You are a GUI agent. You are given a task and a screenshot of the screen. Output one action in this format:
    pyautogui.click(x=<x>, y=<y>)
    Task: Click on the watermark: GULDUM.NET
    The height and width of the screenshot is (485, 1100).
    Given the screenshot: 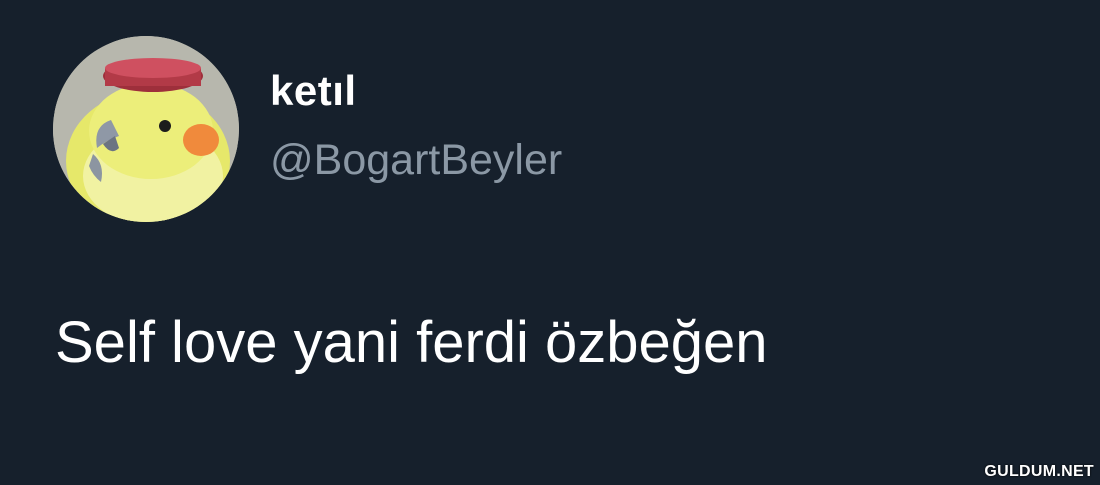 What is the action you would take?
    pyautogui.click(x=1039, y=471)
    